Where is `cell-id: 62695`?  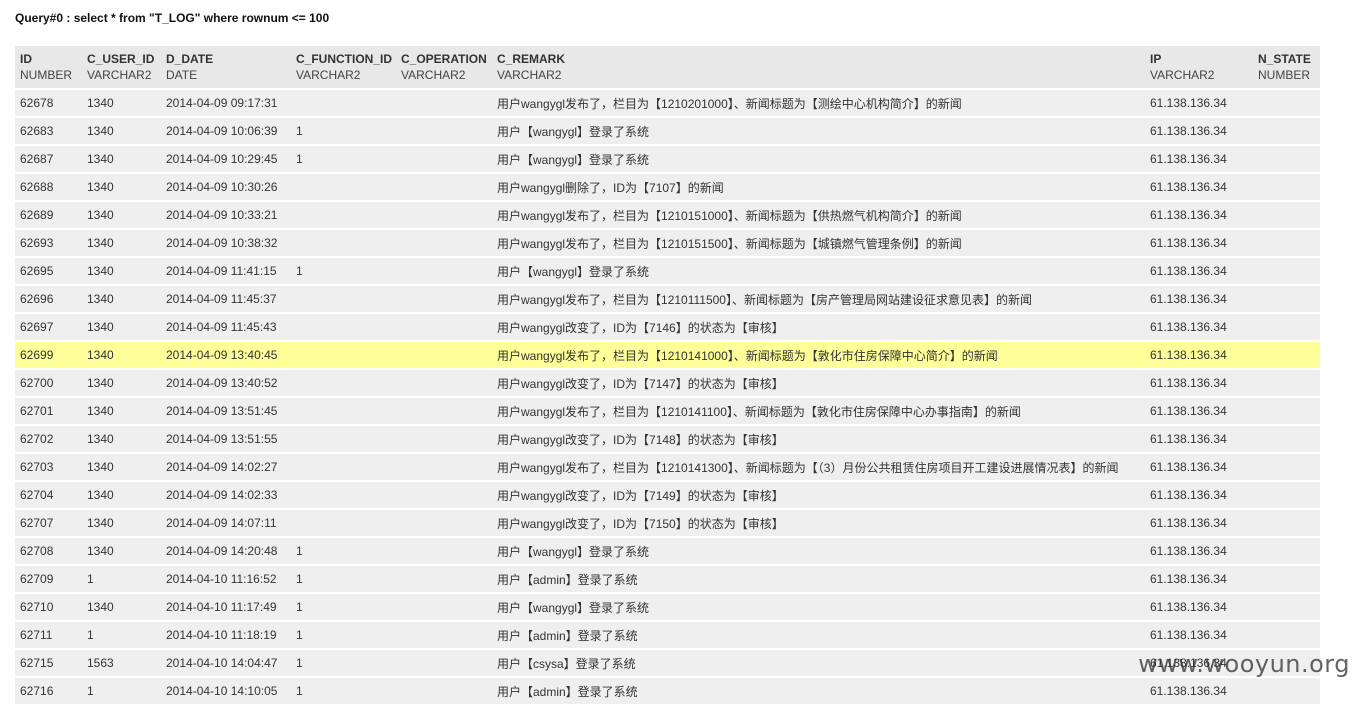
cell-id: 62695 is located at coordinates (37, 271).